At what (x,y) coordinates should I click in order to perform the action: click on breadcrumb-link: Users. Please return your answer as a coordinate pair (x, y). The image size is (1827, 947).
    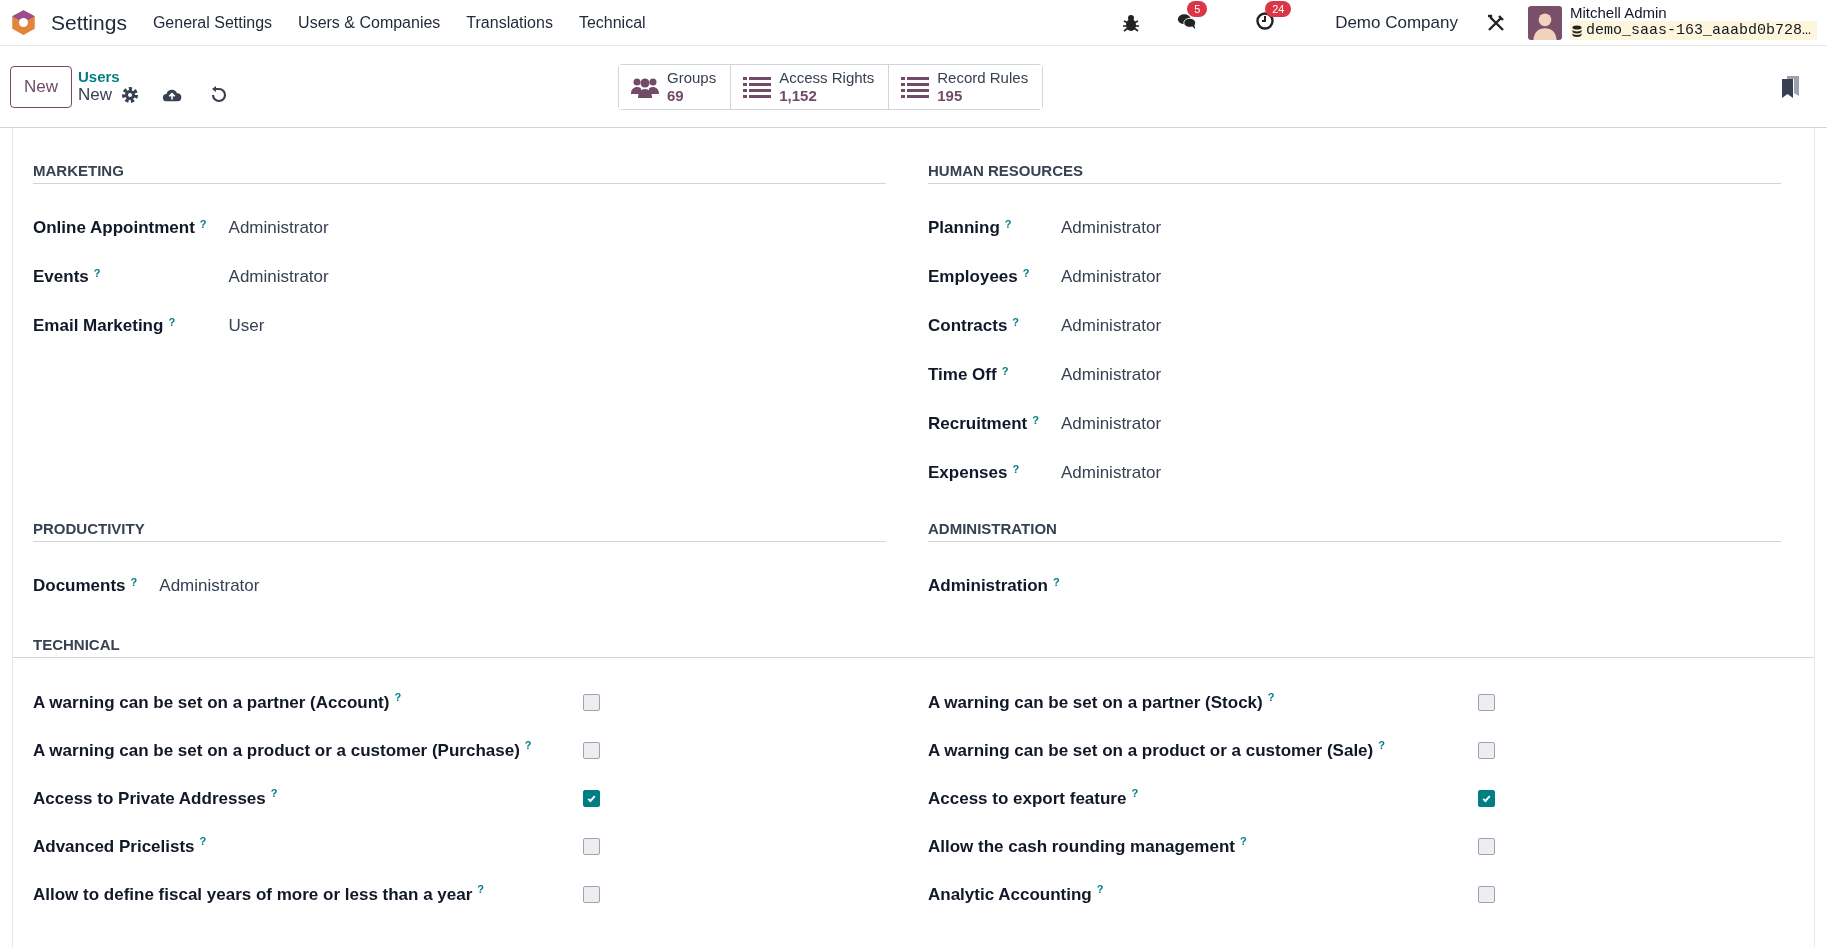
    Looking at the image, I should click on (348, 76).